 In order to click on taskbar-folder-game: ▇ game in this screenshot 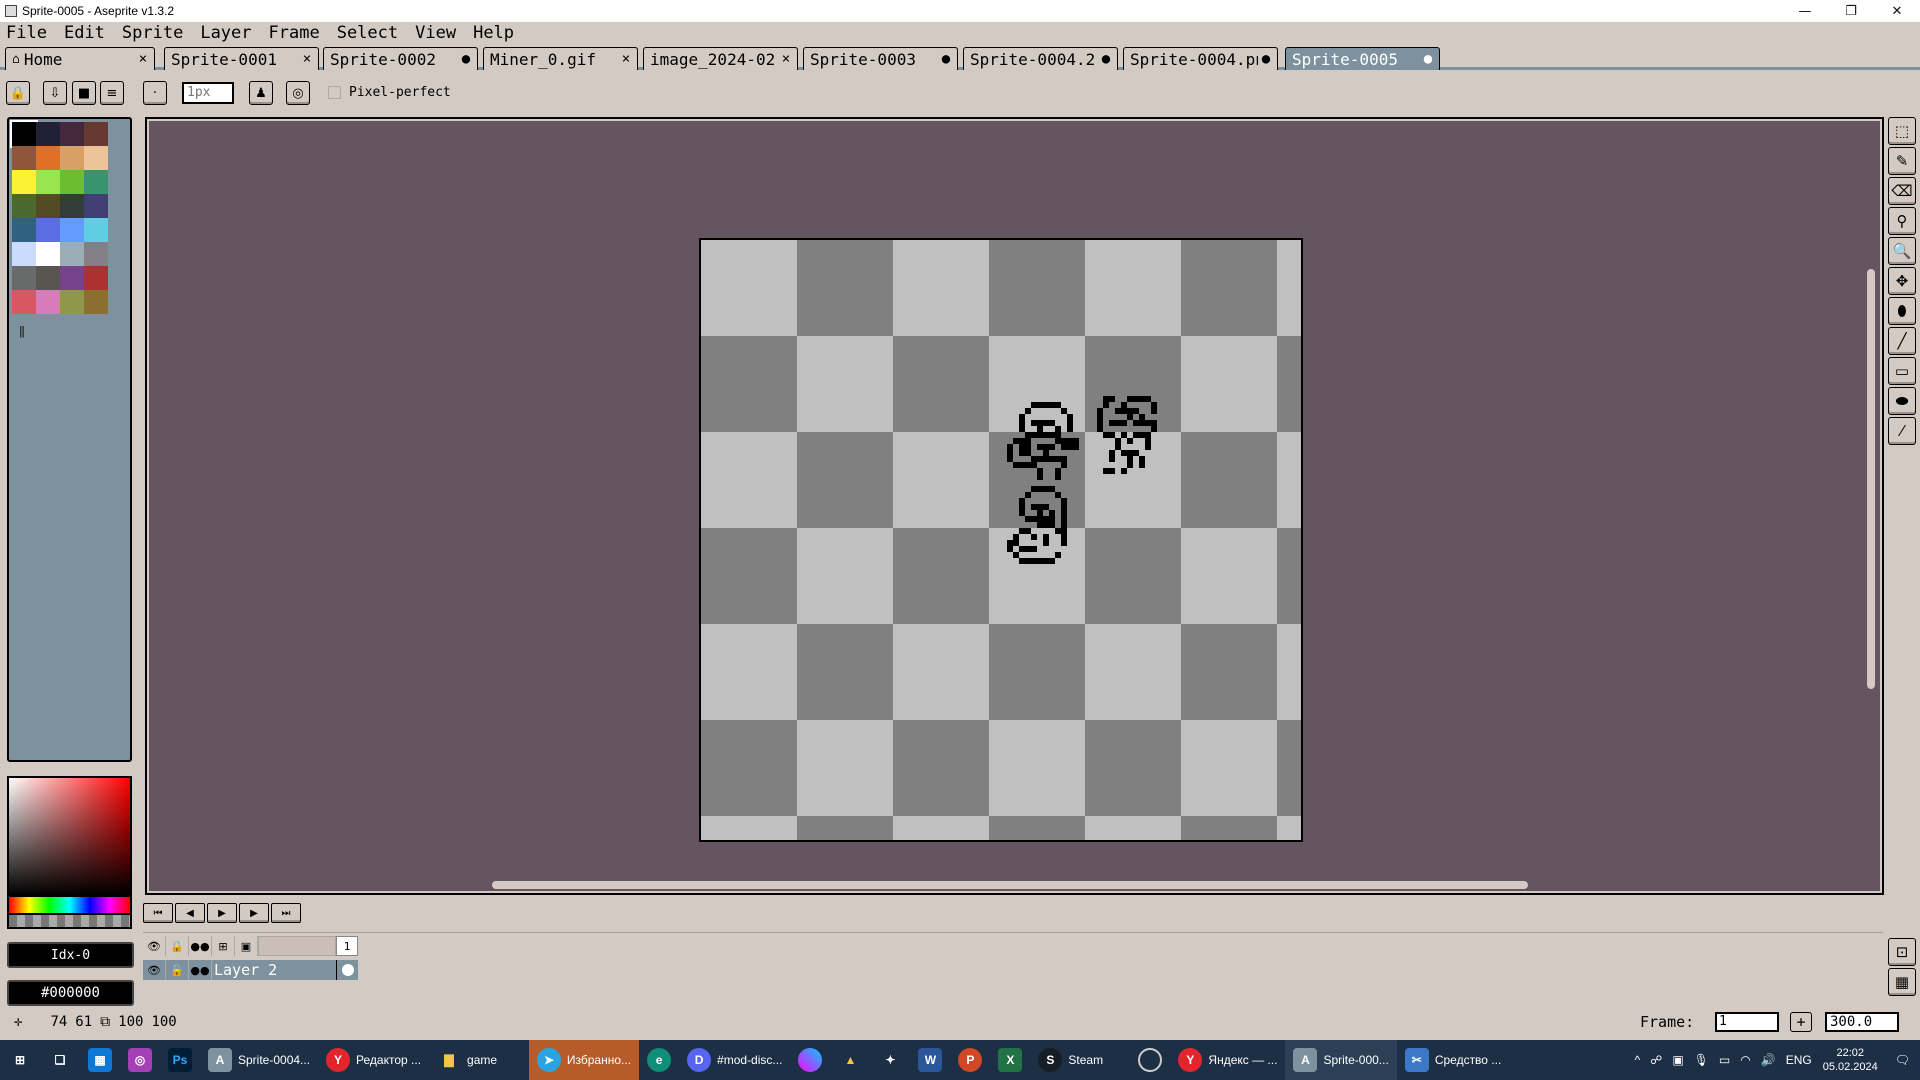, I will do `click(479, 1060)`.